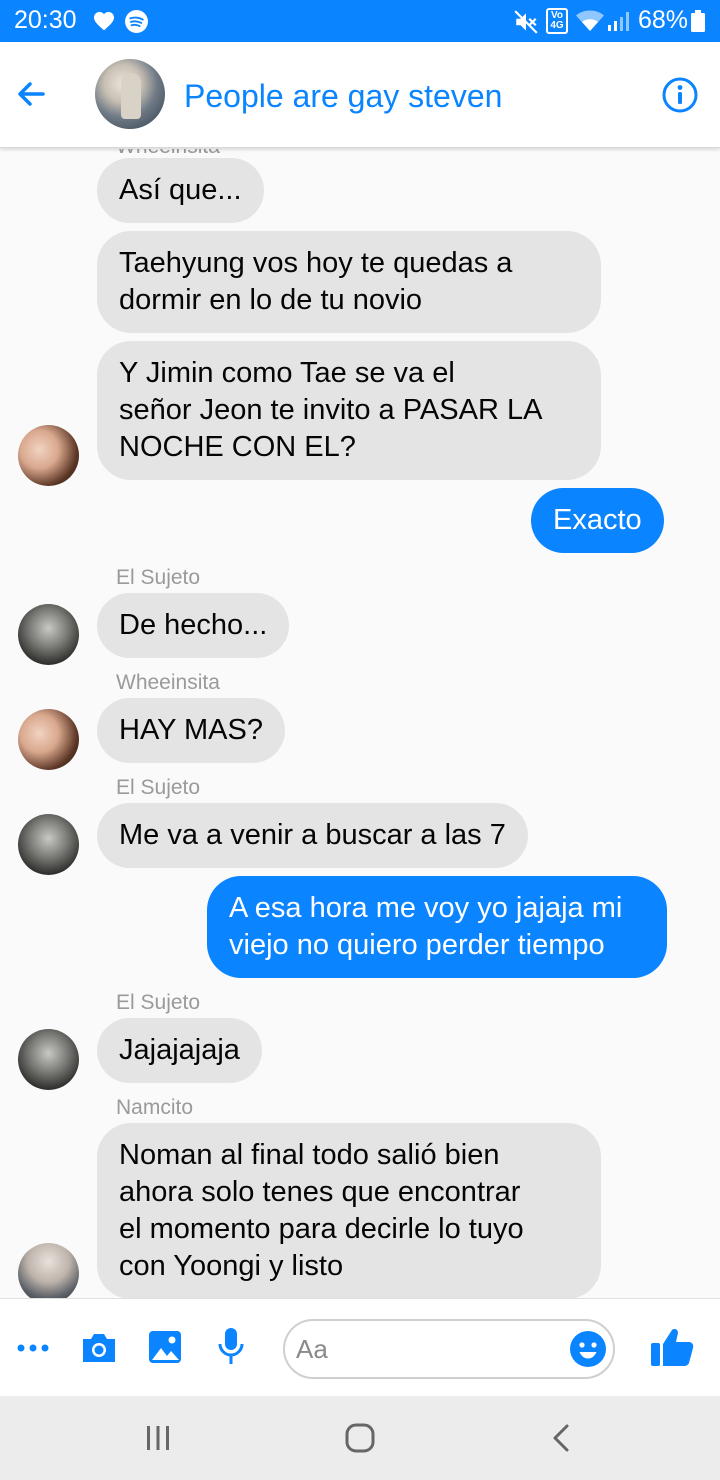 The image size is (720, 1480). I want to click on battery-icon, so click(698, 21).